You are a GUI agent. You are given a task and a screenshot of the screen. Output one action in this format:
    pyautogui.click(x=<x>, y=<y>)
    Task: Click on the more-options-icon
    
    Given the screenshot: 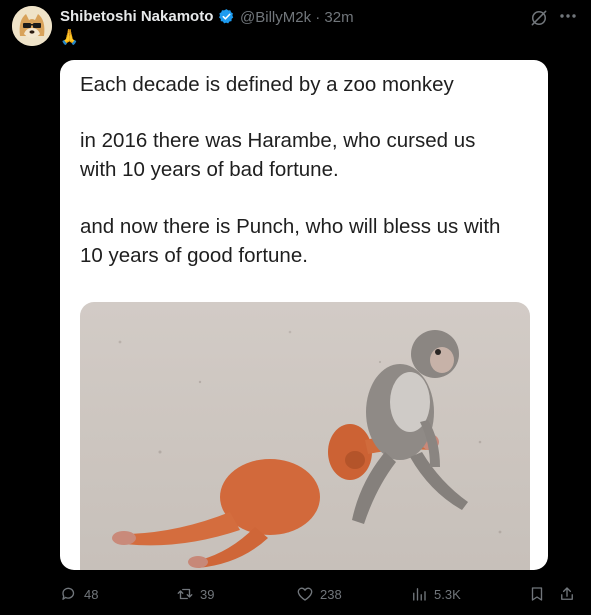 What is the action you would take?
    pyautogui.click(x=568, y=16)
    